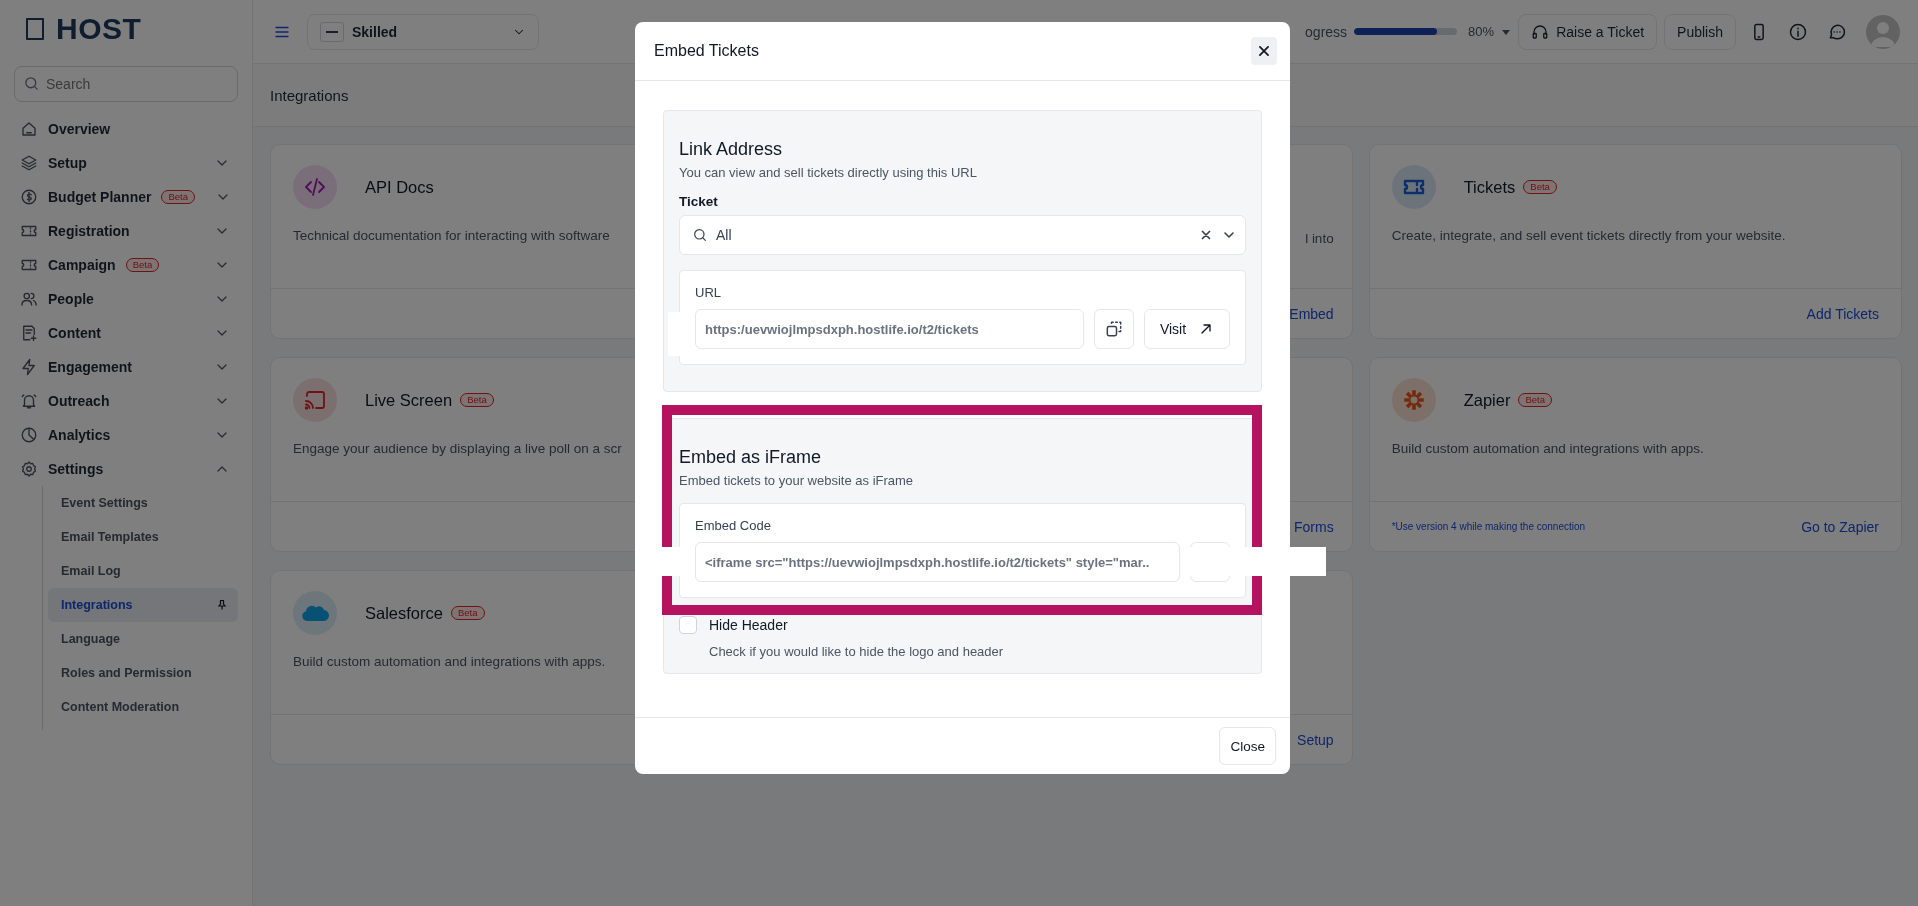  What do you see at coordinates (126, 435) in the screenshot?
I see `nav-item: Analytics` at bounding box center [126, 435].